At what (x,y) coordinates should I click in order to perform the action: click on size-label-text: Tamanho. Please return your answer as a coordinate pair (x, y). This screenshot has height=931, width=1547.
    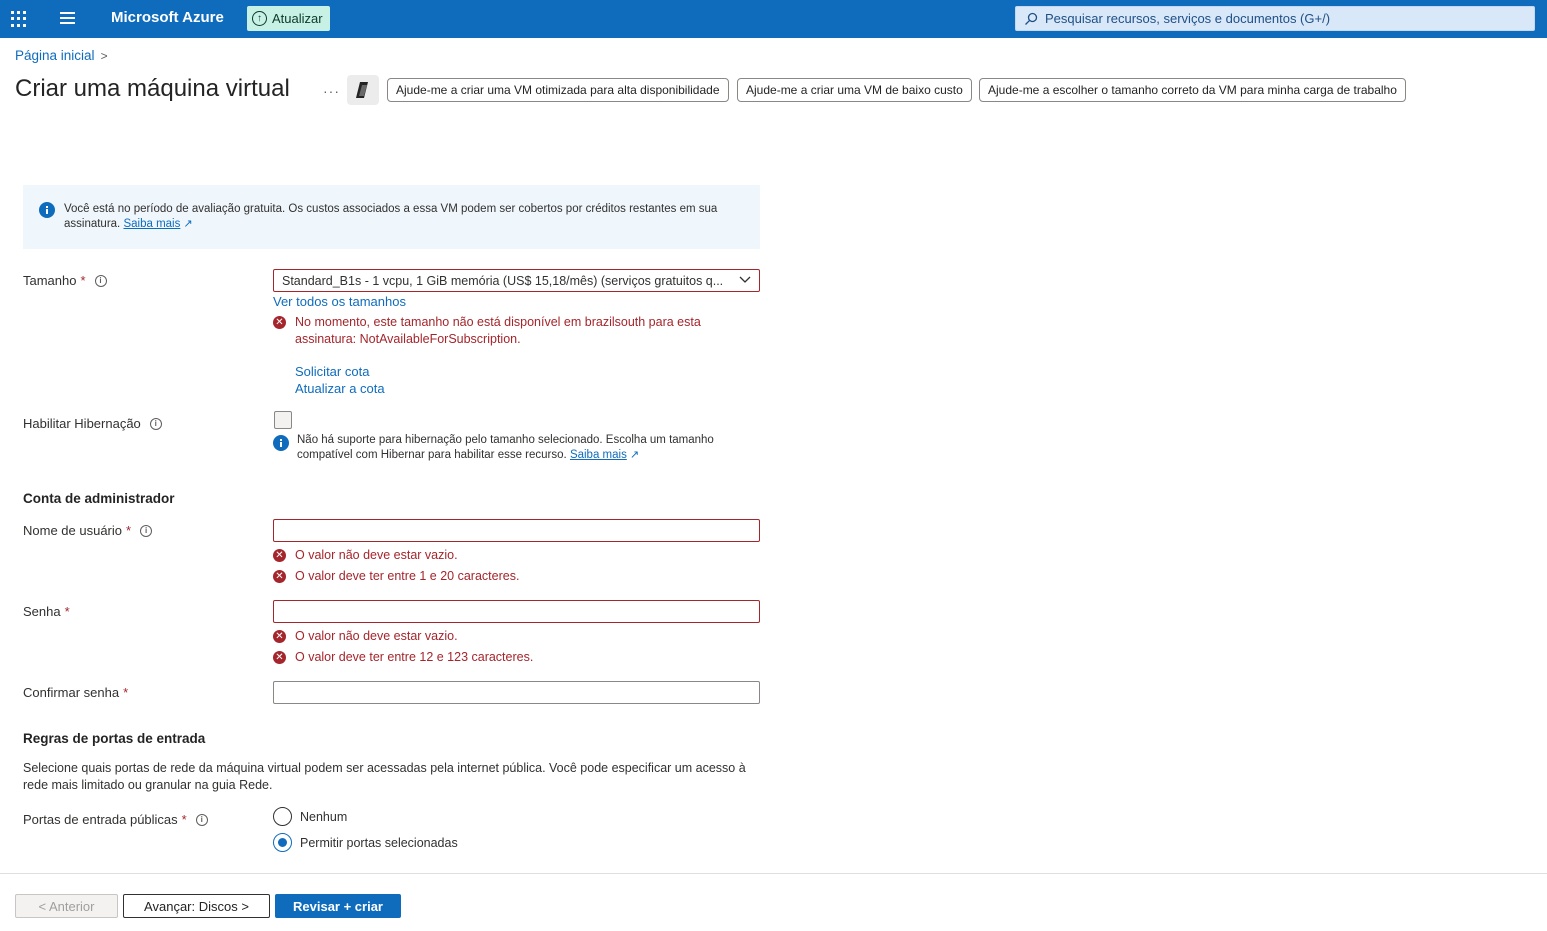
    Looking at the image, I should click on (50, 280).